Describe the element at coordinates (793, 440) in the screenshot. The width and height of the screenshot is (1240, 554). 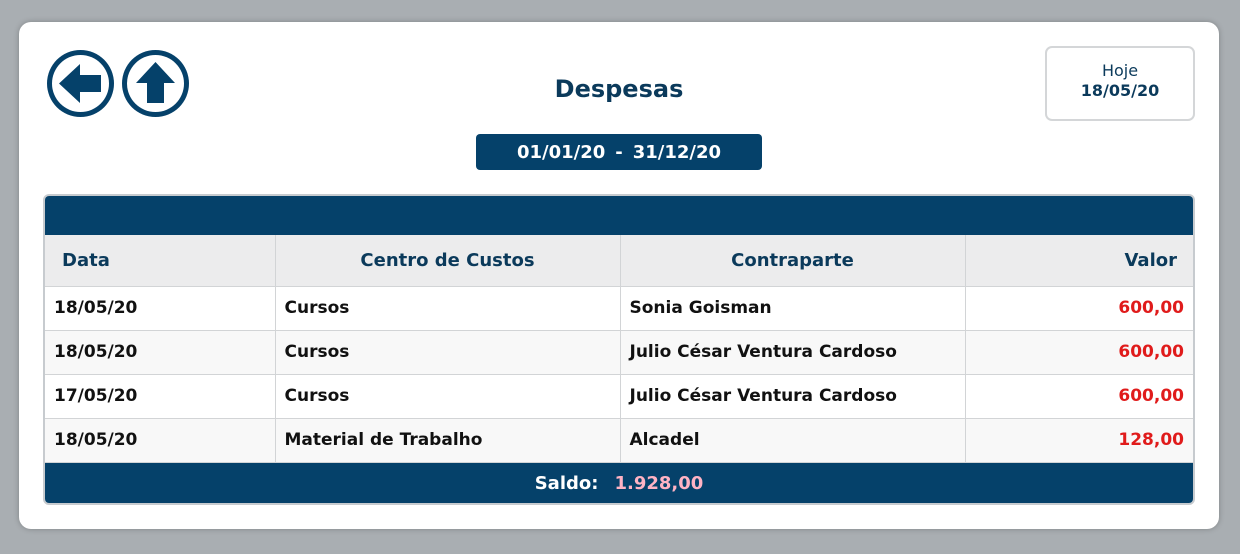
I see `cell-contraparte: Alcadel` at that location.